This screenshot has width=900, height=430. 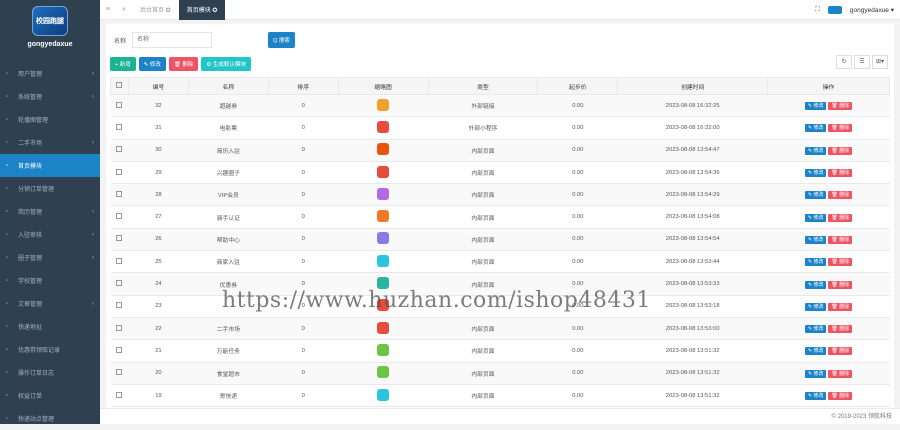 I want to click on sidebar-item-14: ▫ 权益订单, so click(x=50, y=395).